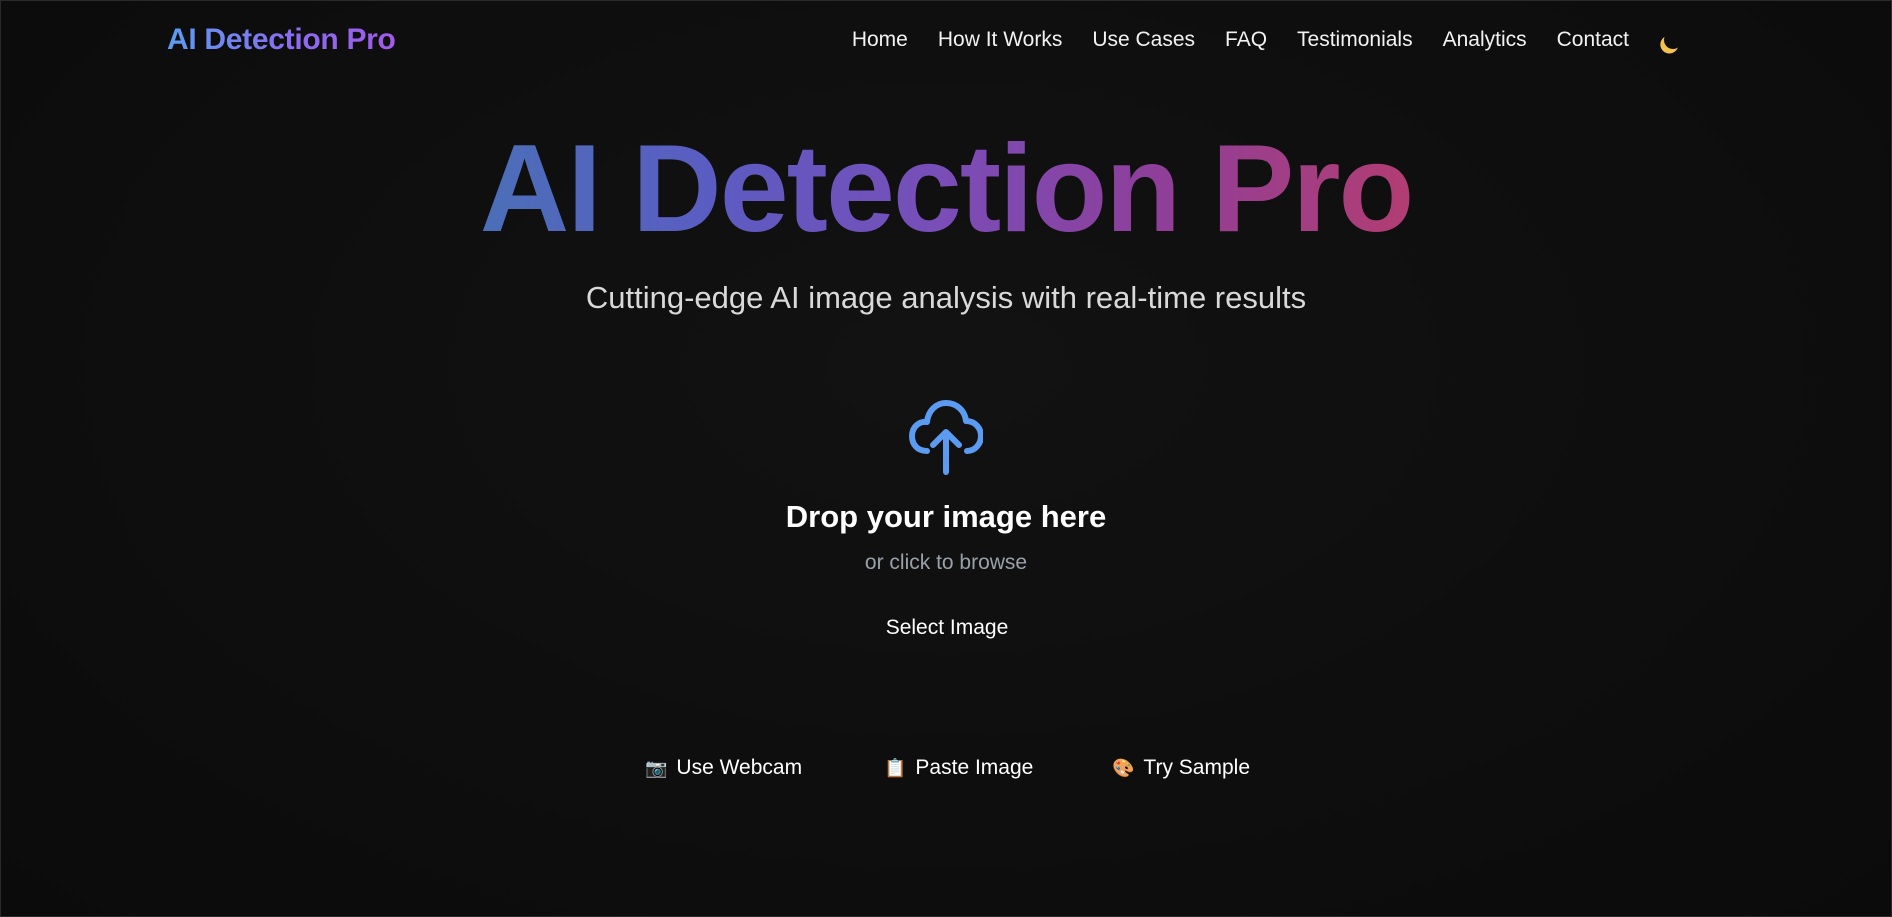  Describe the element at coordinates (1485, 40) in the screenshot. I see `nav-link-analytics: Analytics` at that location.